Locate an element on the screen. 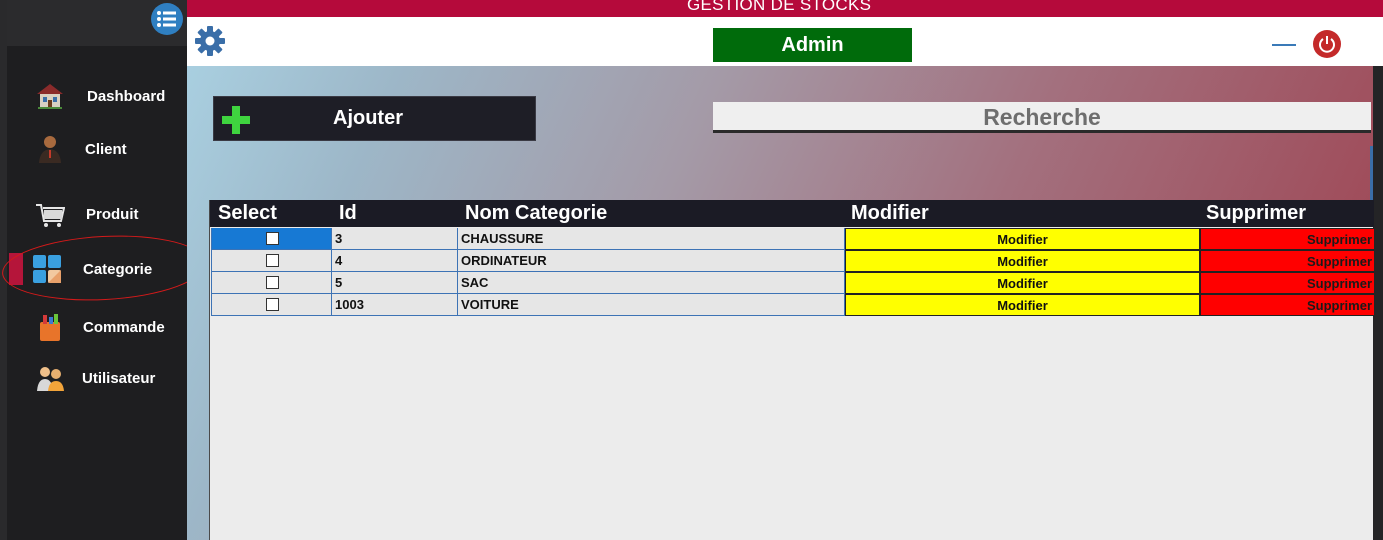 This screenshot has width=1383, height=540. sidebar-item-utilisateur: Utilisateur is located at coordinates (97, 378).